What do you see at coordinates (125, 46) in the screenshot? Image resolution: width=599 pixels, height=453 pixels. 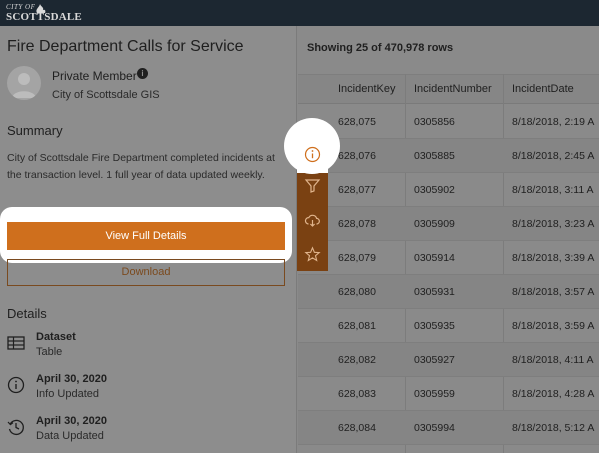 I see `page-title: Fire Department Calls for Service` at bounding box center [125, 46].